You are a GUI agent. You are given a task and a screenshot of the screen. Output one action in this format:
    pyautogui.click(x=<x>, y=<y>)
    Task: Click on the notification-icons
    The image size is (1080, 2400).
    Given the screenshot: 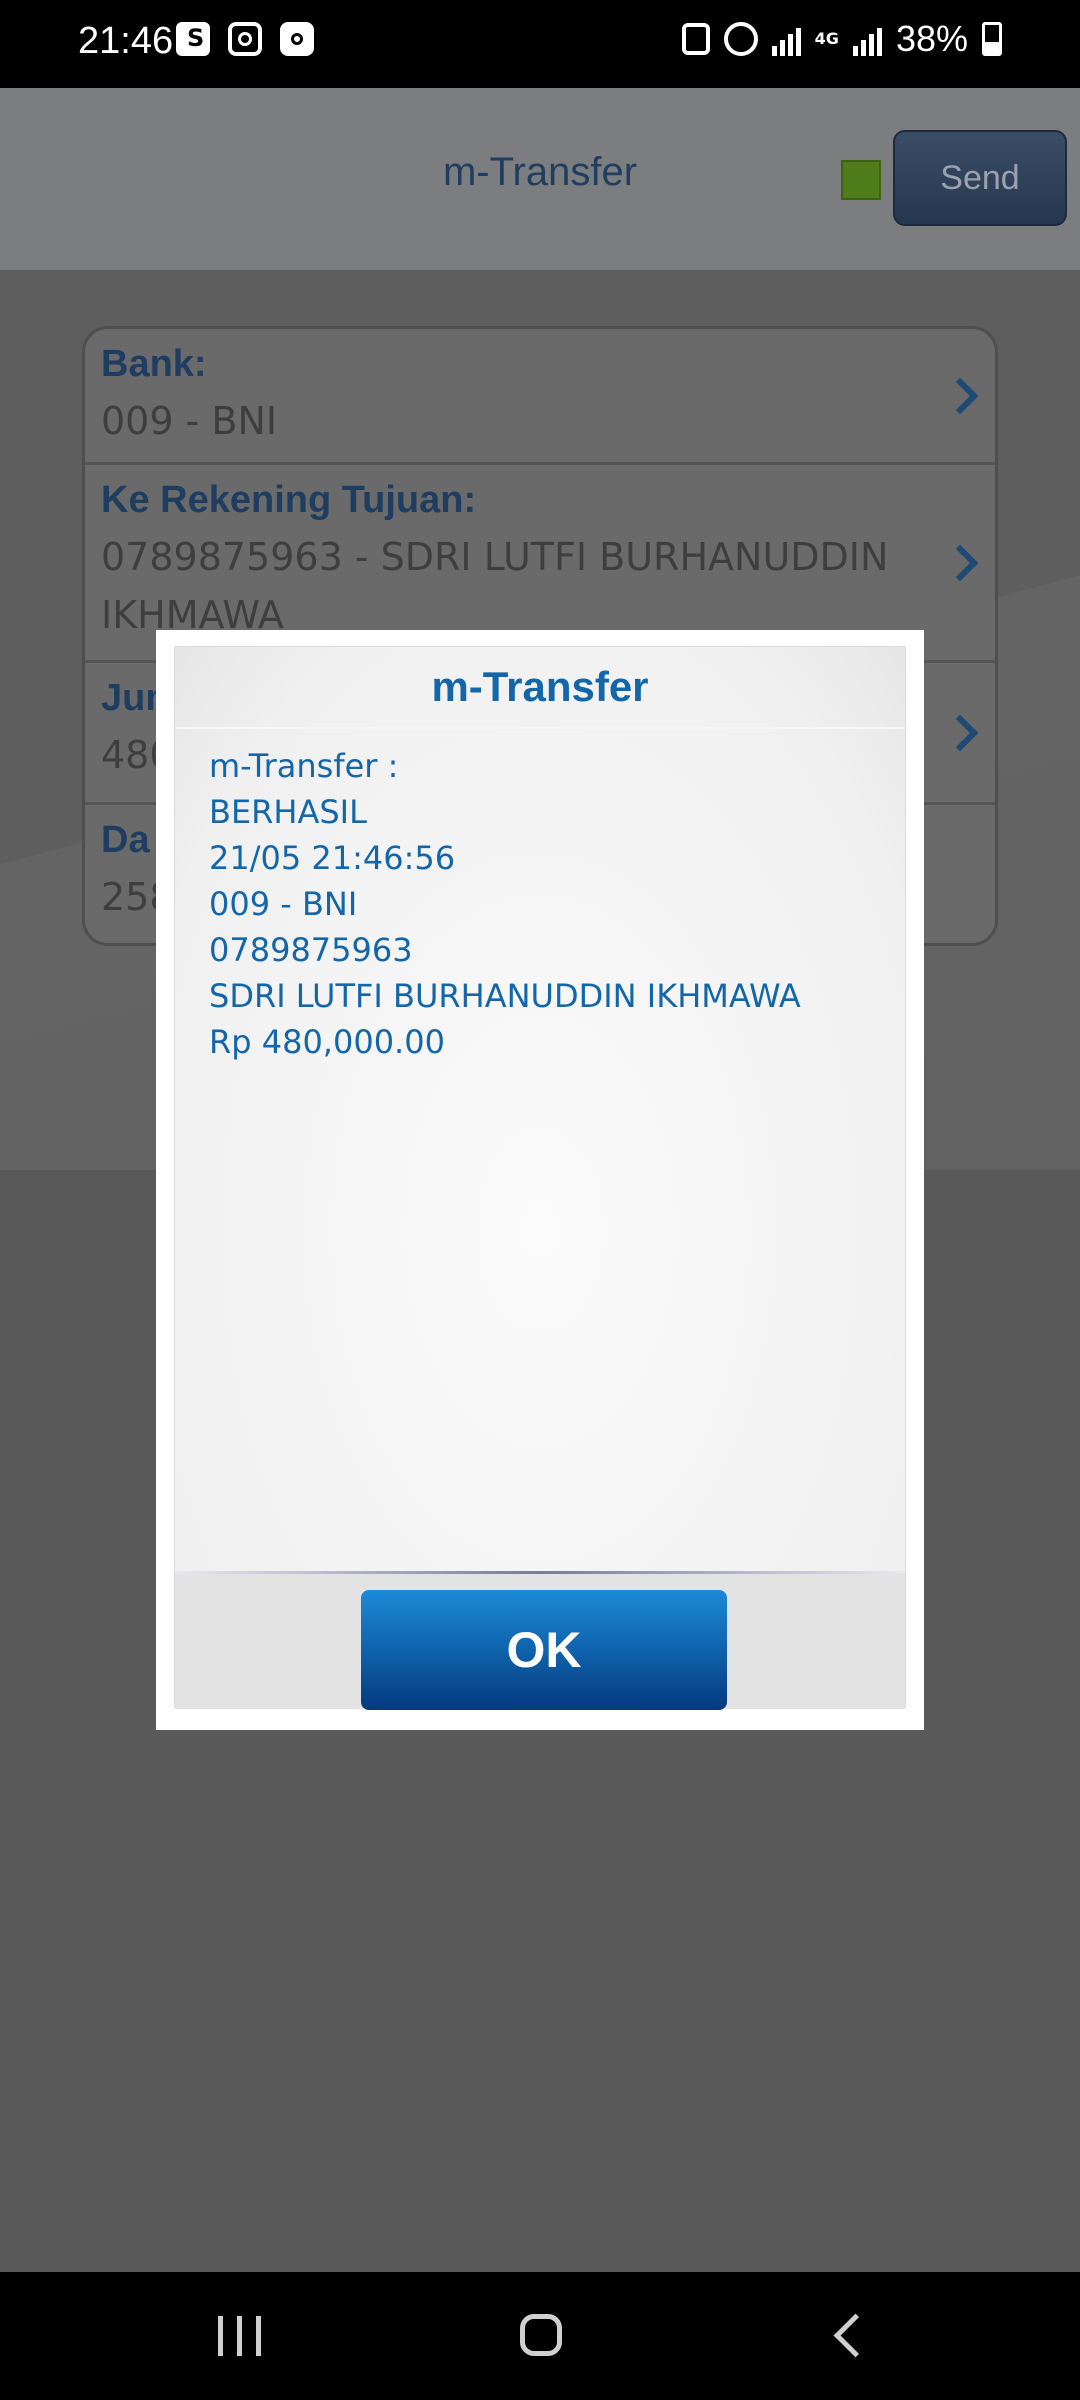 What is the action you would take?
    pyautogui.click(x=245, y=39)
    